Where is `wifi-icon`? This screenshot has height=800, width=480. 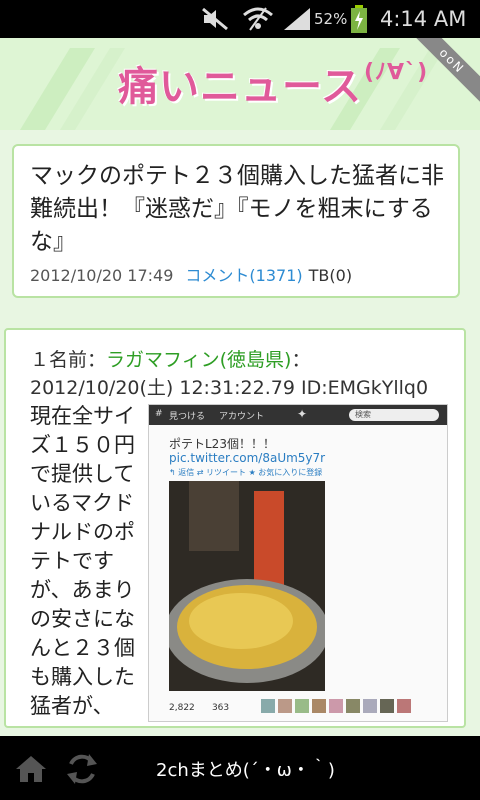
wifi-icon is located at coordinates (258, 19).